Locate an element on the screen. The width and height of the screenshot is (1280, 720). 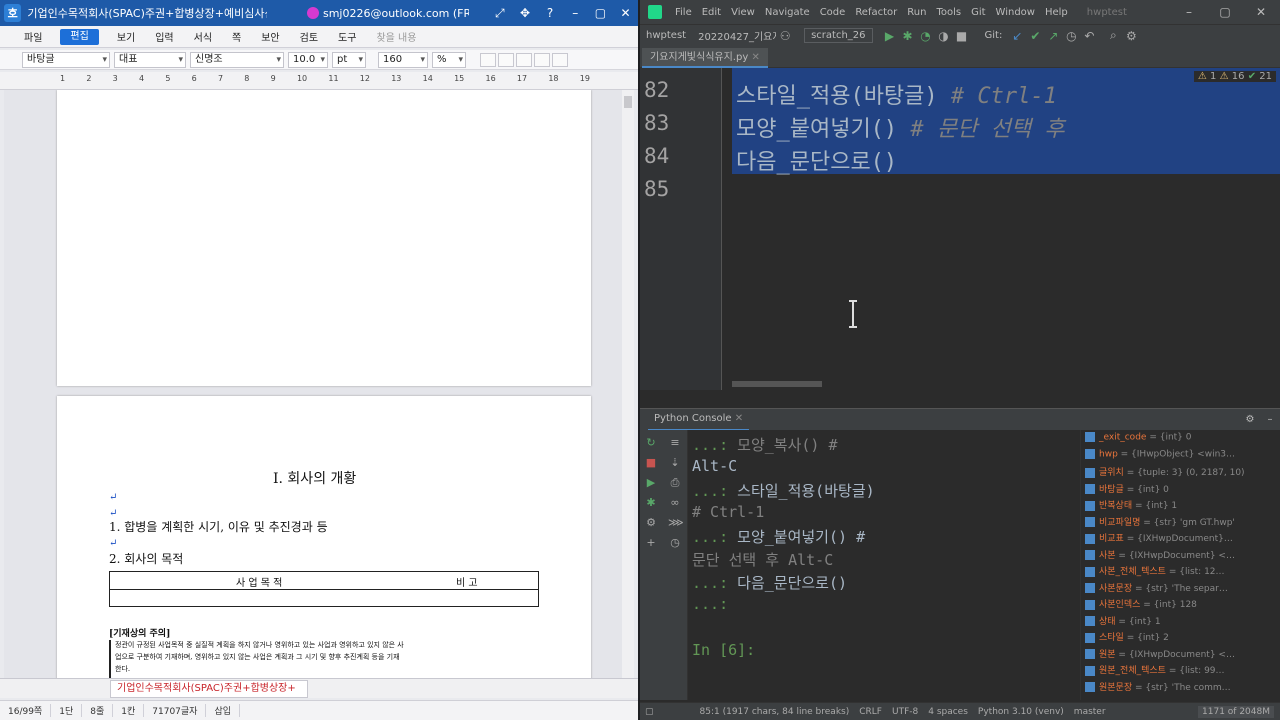
git-update-icon: ↙ is located at coordinates (1017, 36).